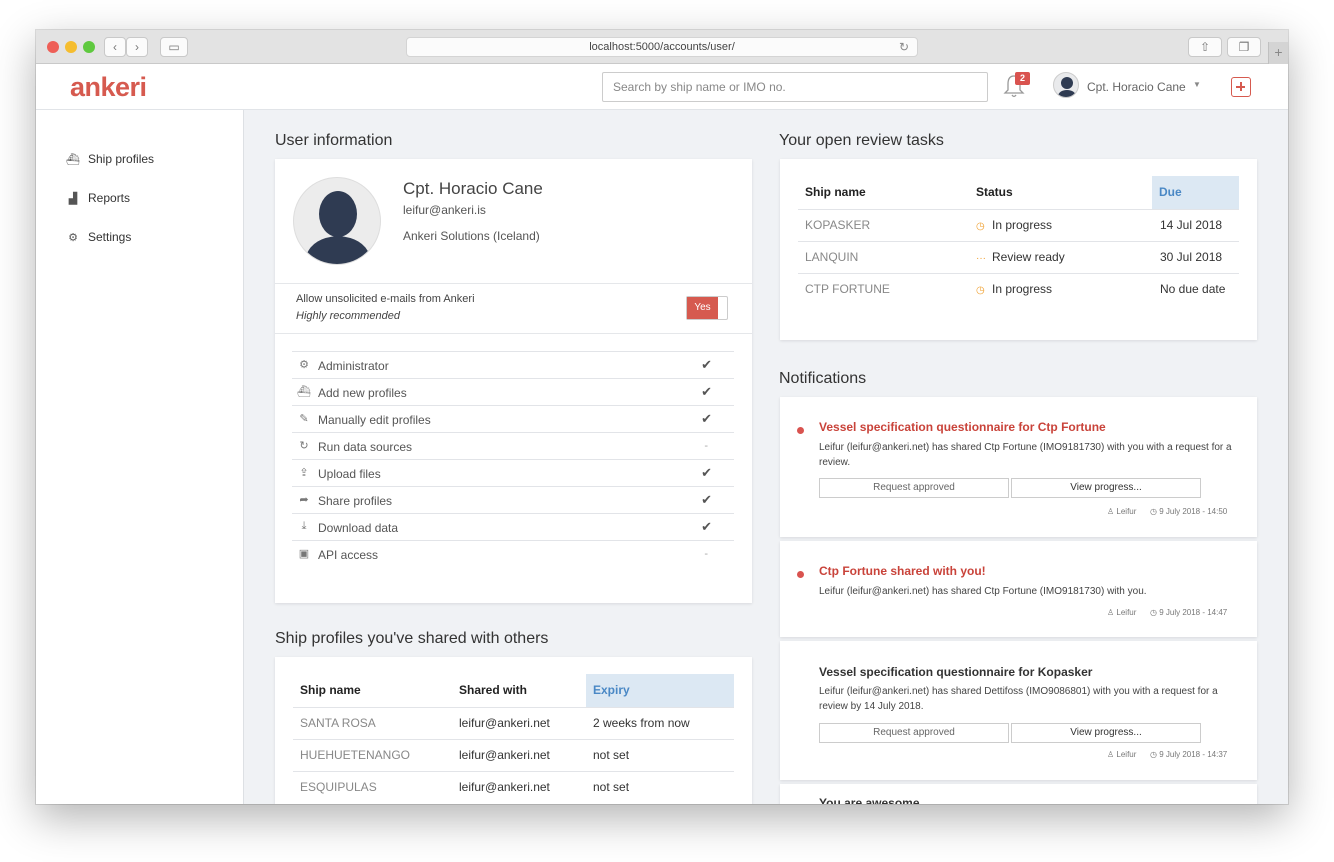 The height and width of the screenshot is (862, 1334). Describe the element at coordinates (338, 787) in the screenshot. I see `cell-ship-name: ESQUIPULAS` at that location.